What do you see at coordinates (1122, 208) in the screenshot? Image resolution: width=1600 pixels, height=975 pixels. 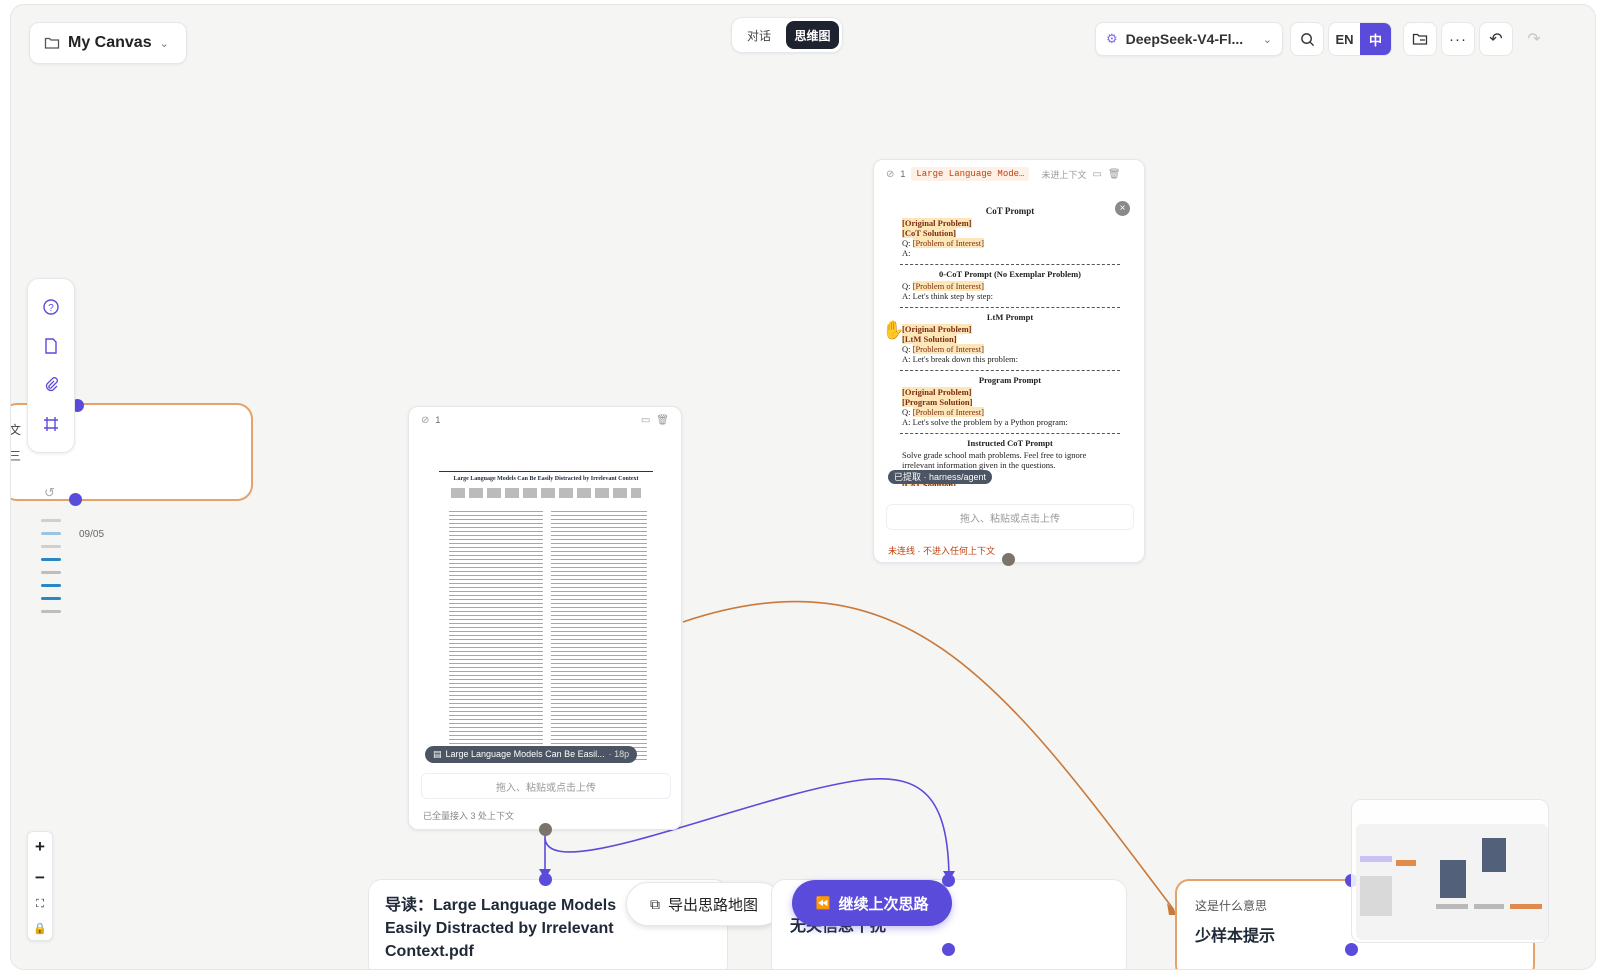 I see `close-icon: ×` at bounding box center [1122, 208].